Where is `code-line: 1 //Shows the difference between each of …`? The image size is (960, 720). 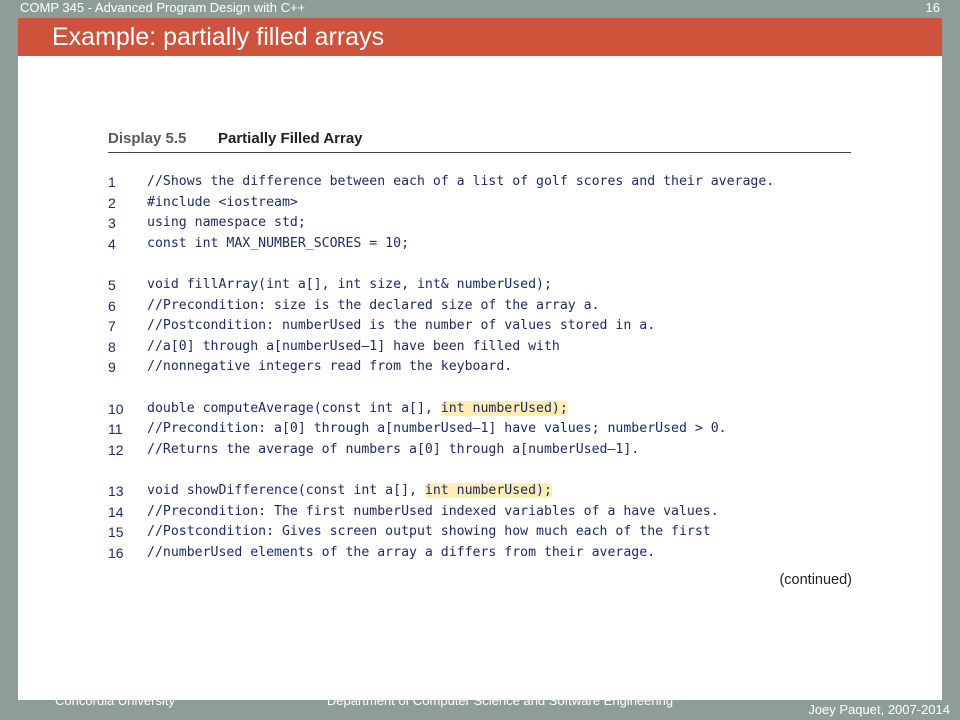
code-line: 1 //Shows the difference between each of … is located at coordinates (488, 182).